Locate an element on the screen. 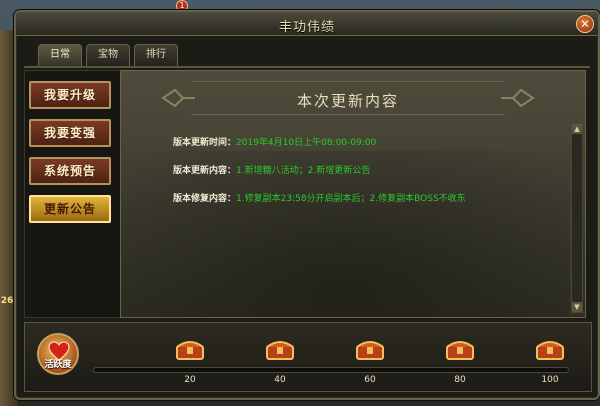 Image resolution: width=600 pixels, height=406 pixels. milestone-label: 80 is located at coordinates (460, 380).